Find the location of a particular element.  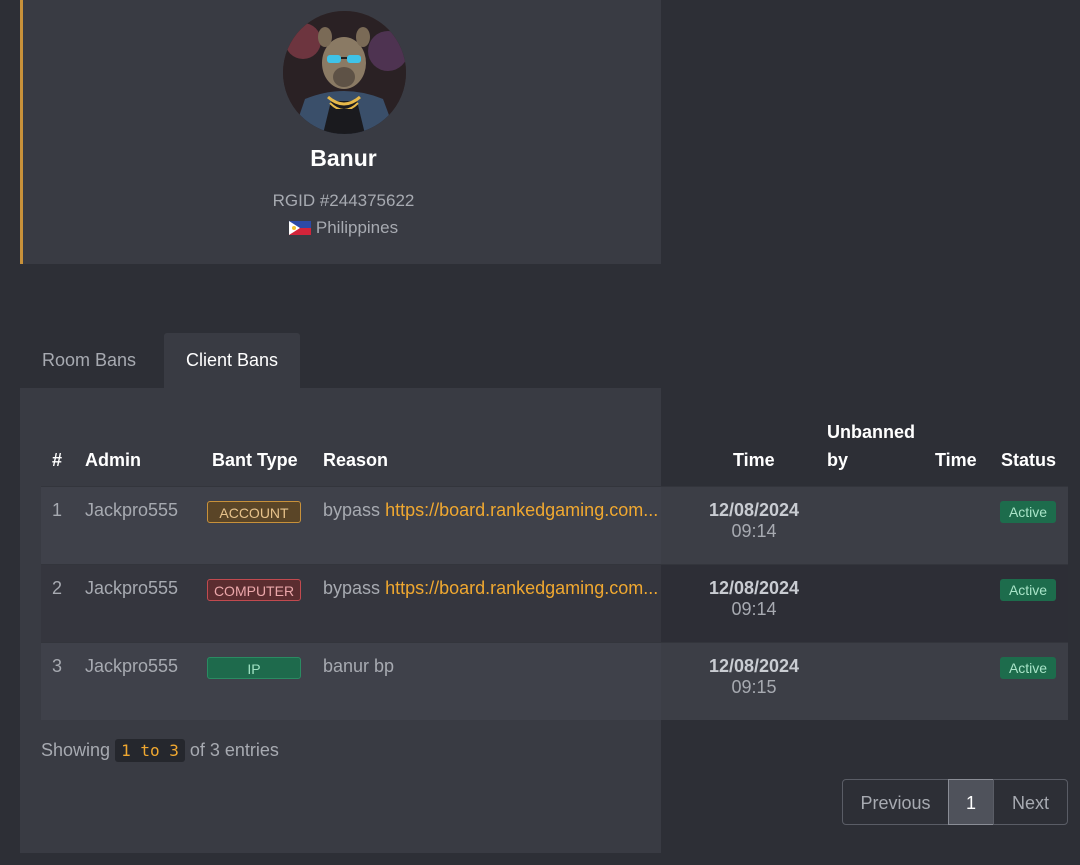

profile-name: Banur is located at coordinates (343, 158).